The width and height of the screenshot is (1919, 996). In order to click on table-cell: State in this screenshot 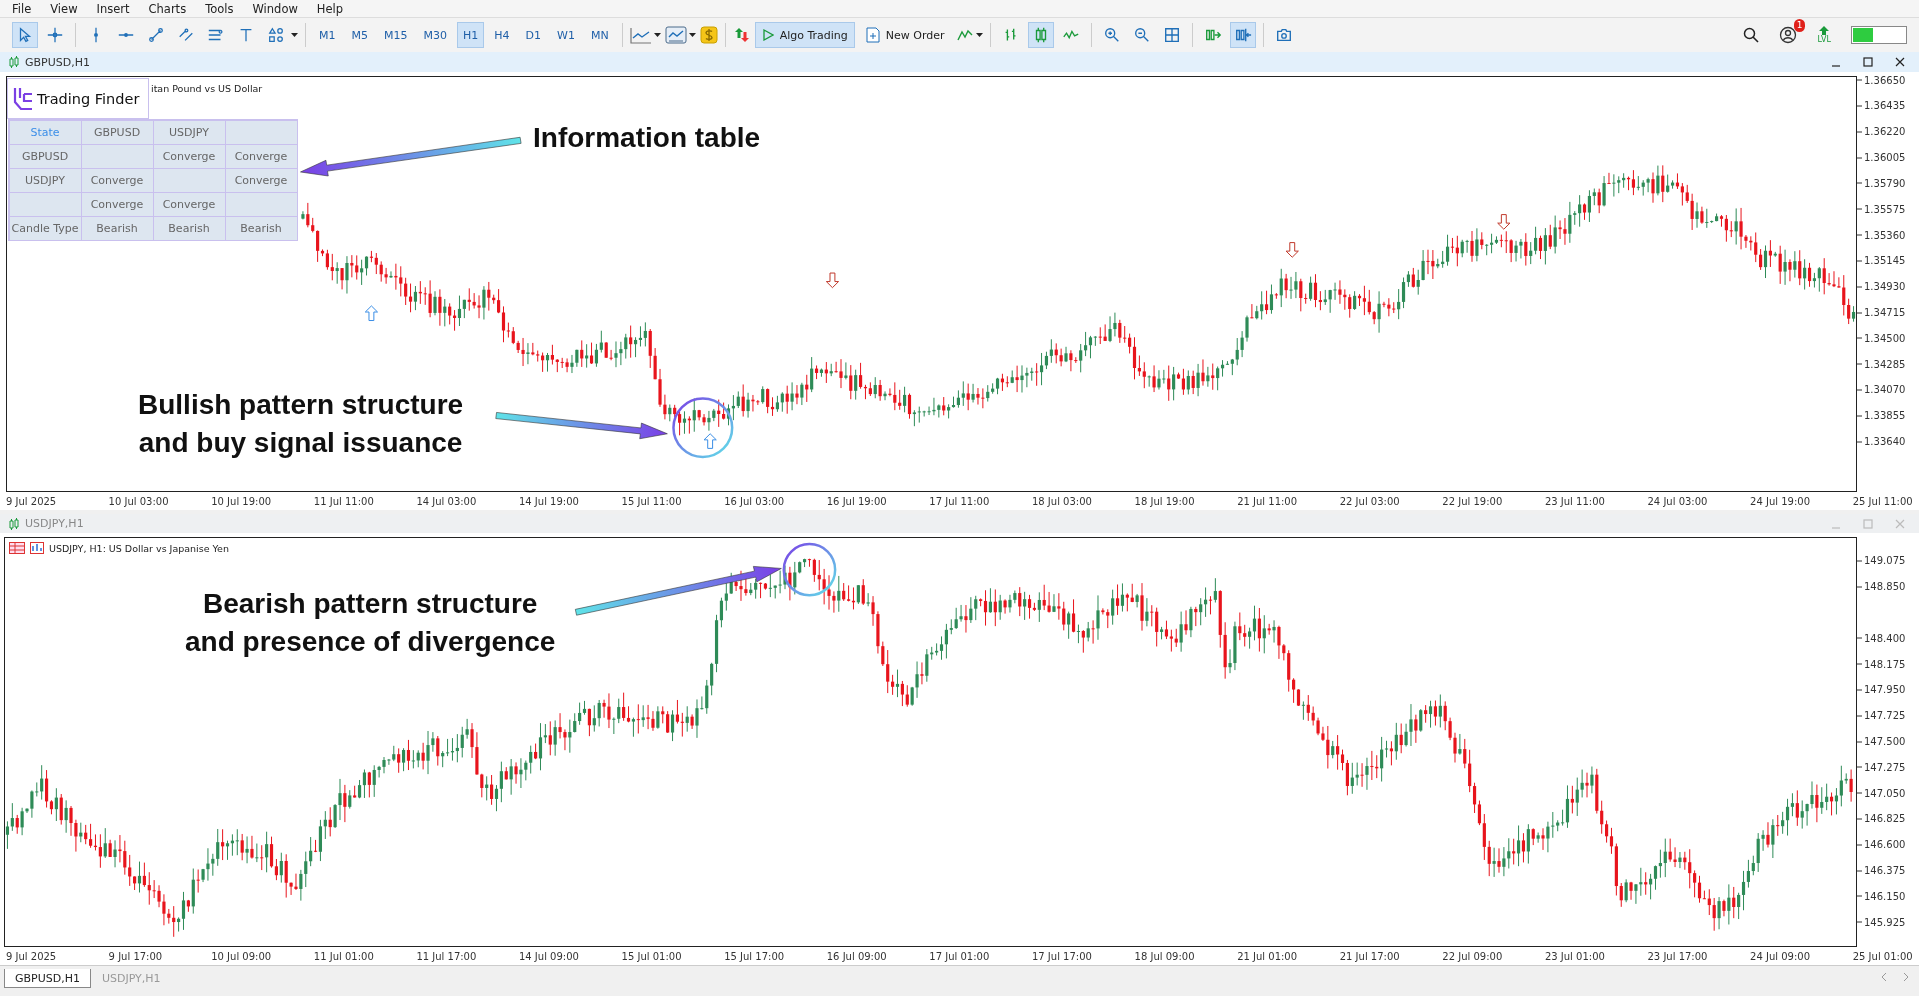, I will do `click(45, 132)`.